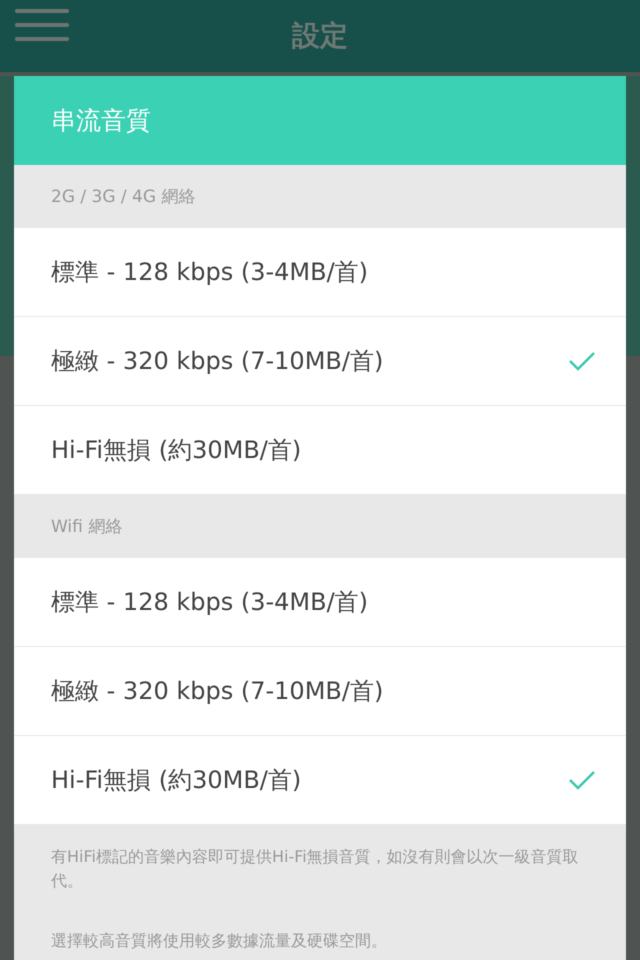  I want to click on section-header: 2G / 3G / 4G 網絡, so click(123, 197).